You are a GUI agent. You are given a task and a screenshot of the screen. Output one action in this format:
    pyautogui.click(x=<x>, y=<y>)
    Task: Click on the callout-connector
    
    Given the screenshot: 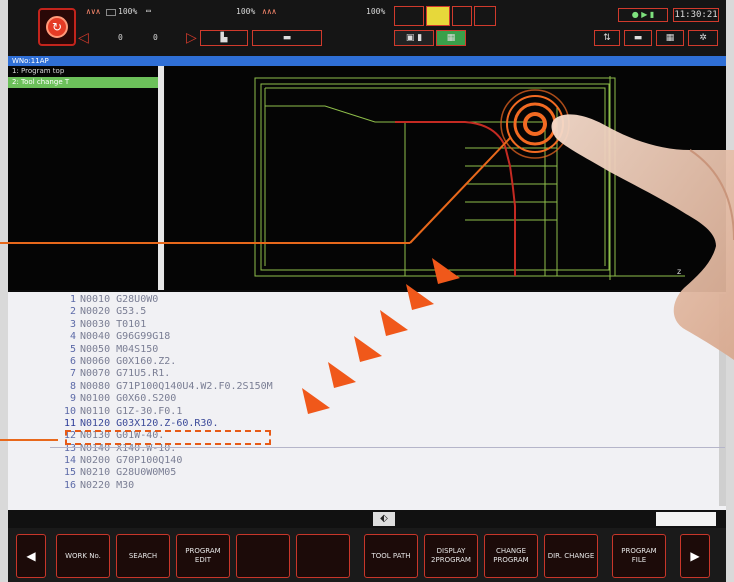 What is the action you would take?
    pyautogui.click(x=460, y=190)
    